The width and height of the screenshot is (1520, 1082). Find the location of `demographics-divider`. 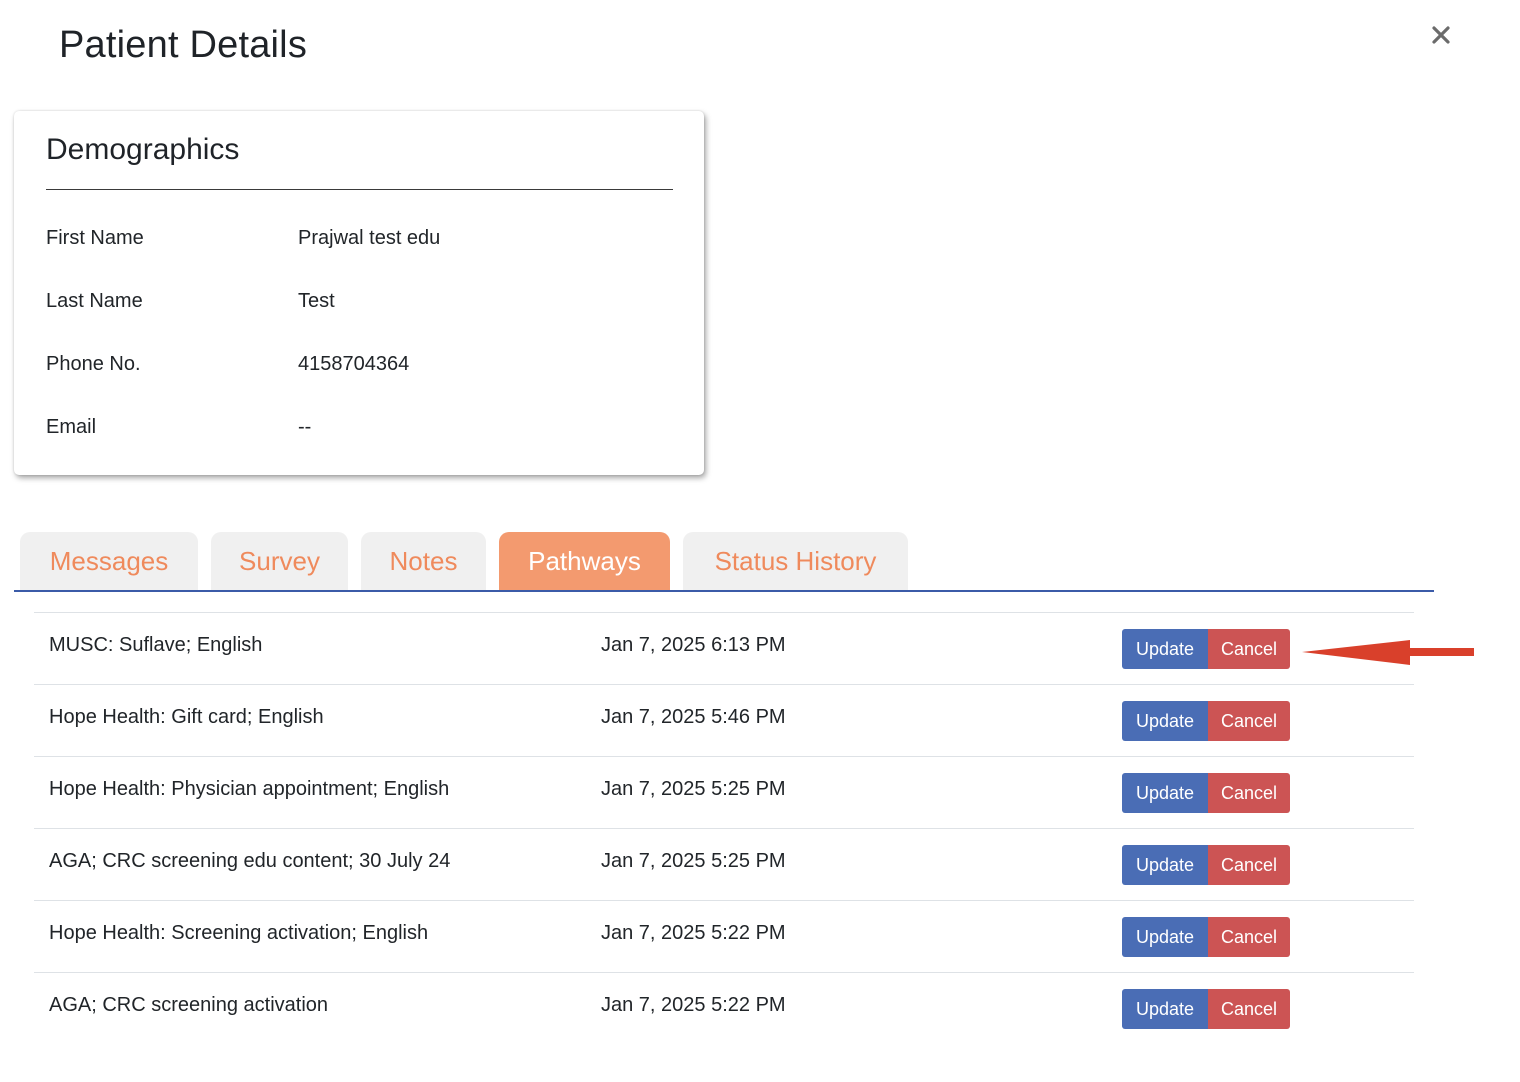

demographics-divider is located at coordinates (359, 189).